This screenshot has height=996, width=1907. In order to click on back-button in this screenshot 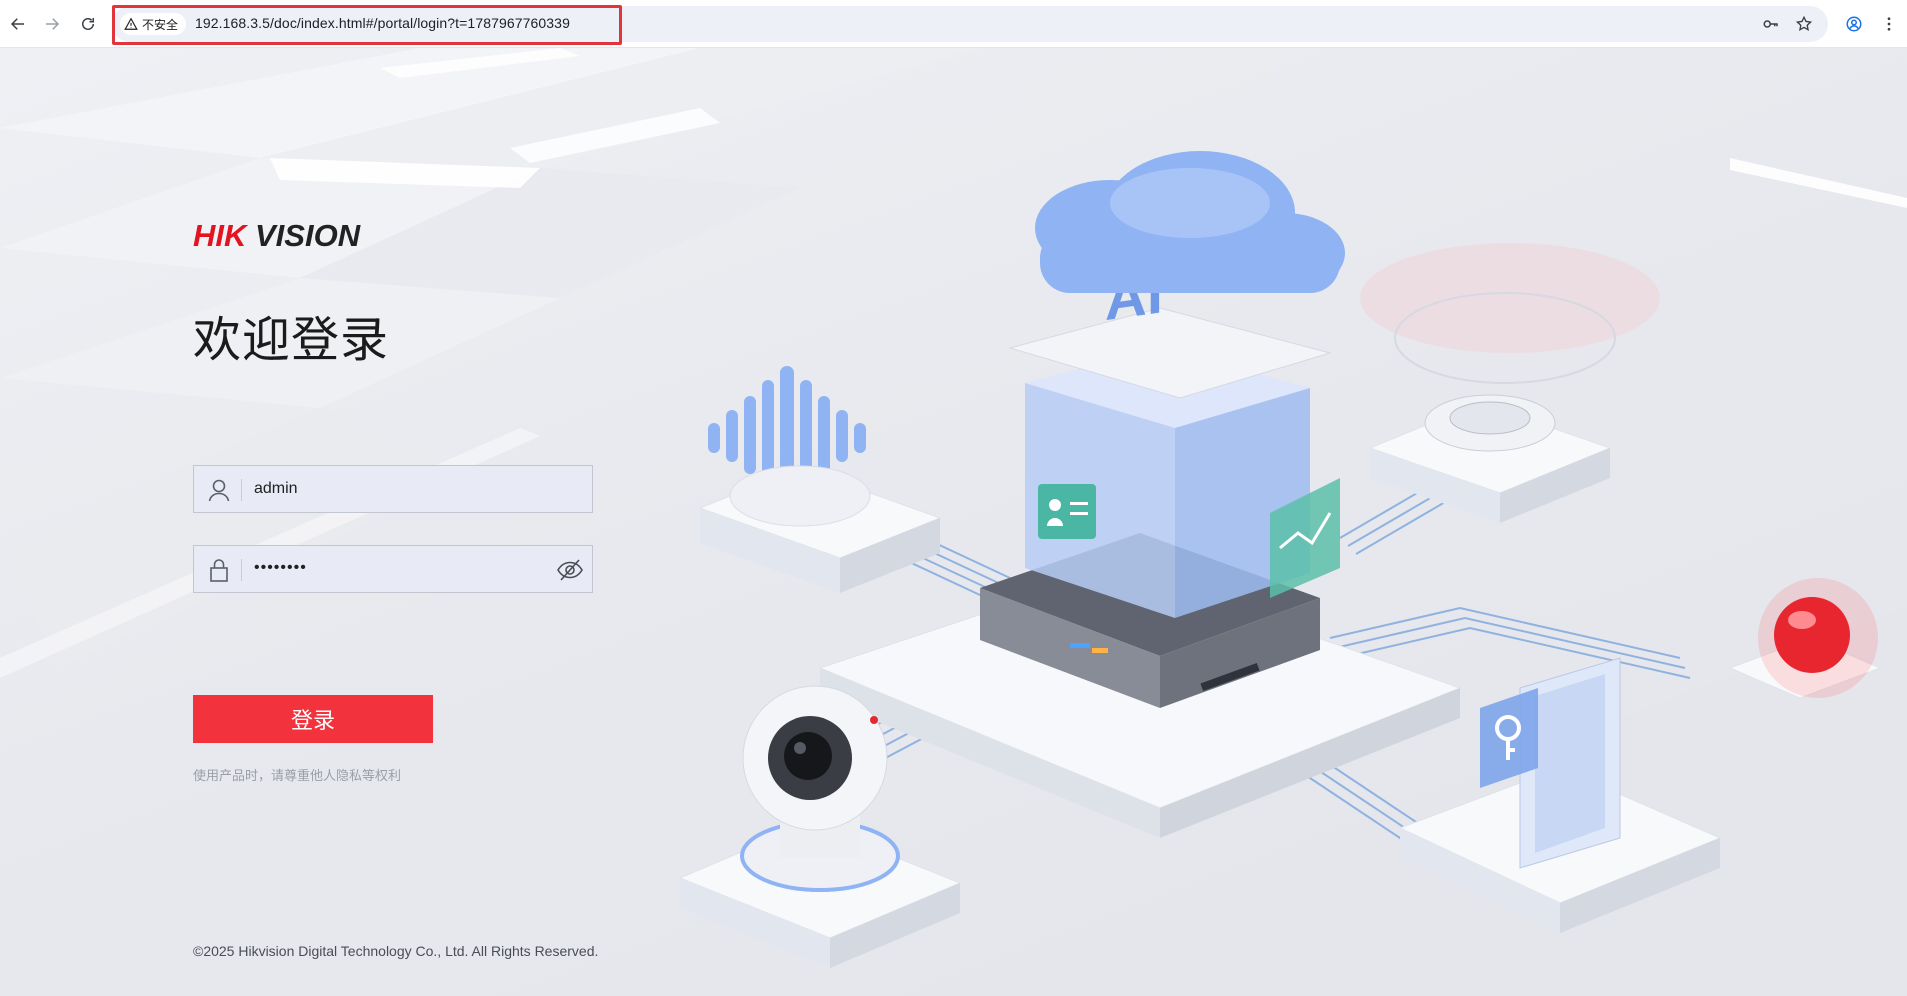, I will do `click(18, 24)`.